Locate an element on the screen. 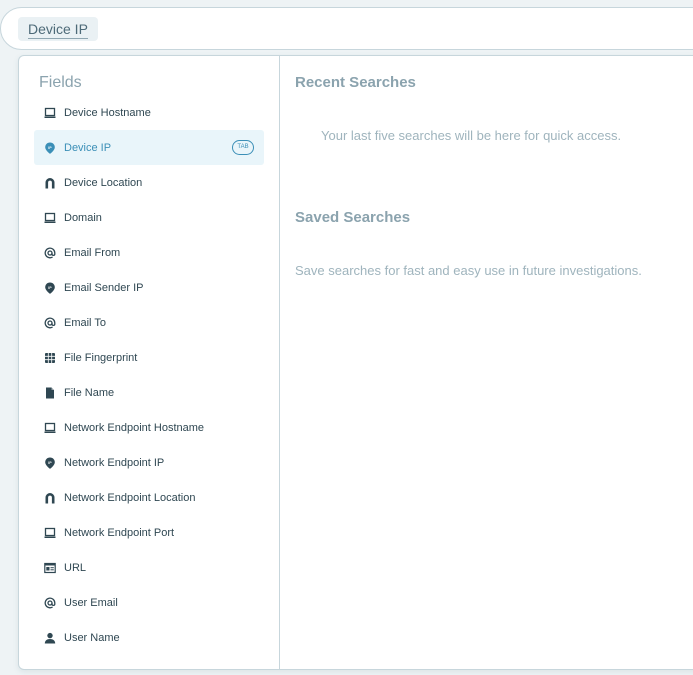 The image size is (693, 675). search-chip: Device IP is located at coordinates (58, 29).